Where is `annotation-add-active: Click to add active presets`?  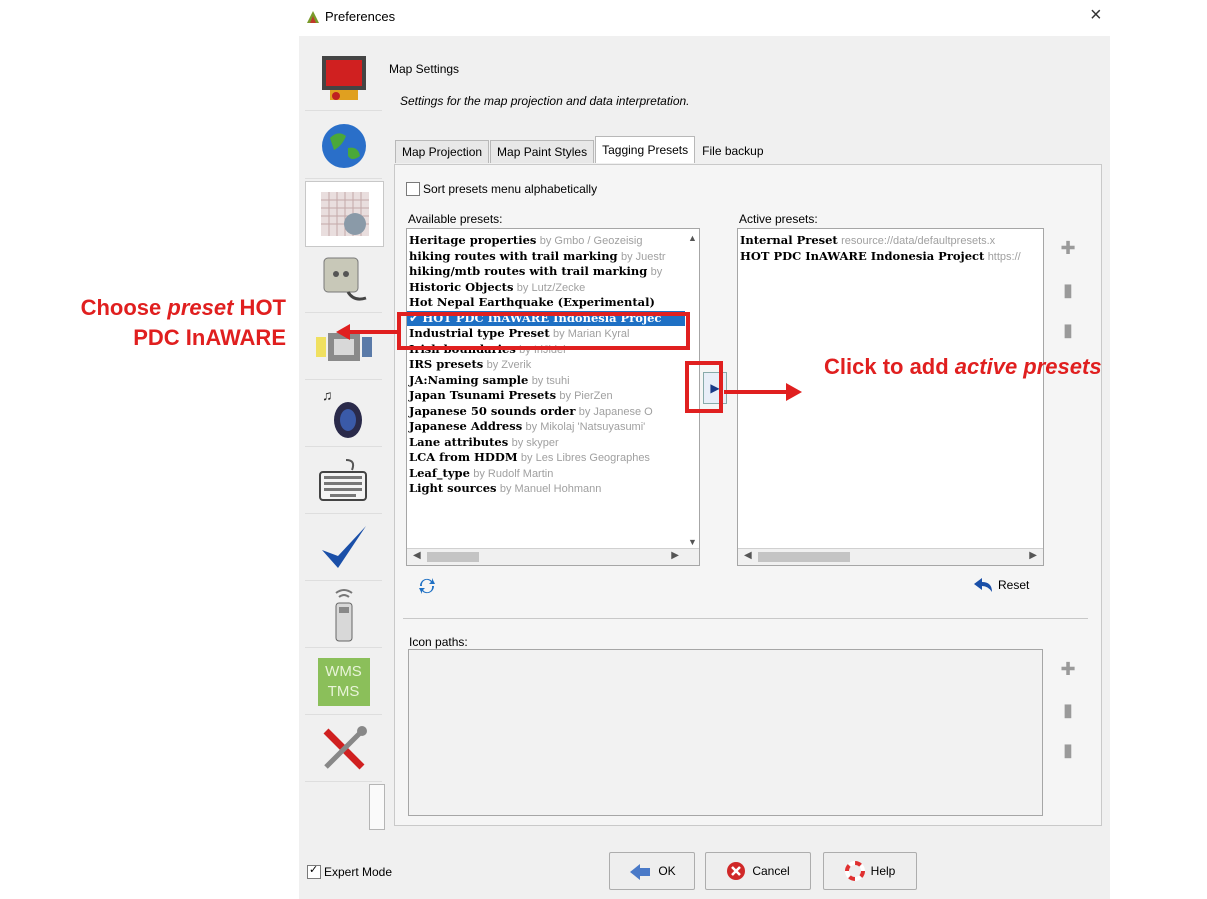 annotation-add-active: Click to add active presets is located at coordinates (963, 366).